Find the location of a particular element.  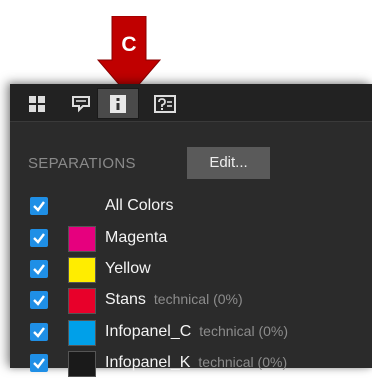

info-icon is located at coordinates (118, 103).